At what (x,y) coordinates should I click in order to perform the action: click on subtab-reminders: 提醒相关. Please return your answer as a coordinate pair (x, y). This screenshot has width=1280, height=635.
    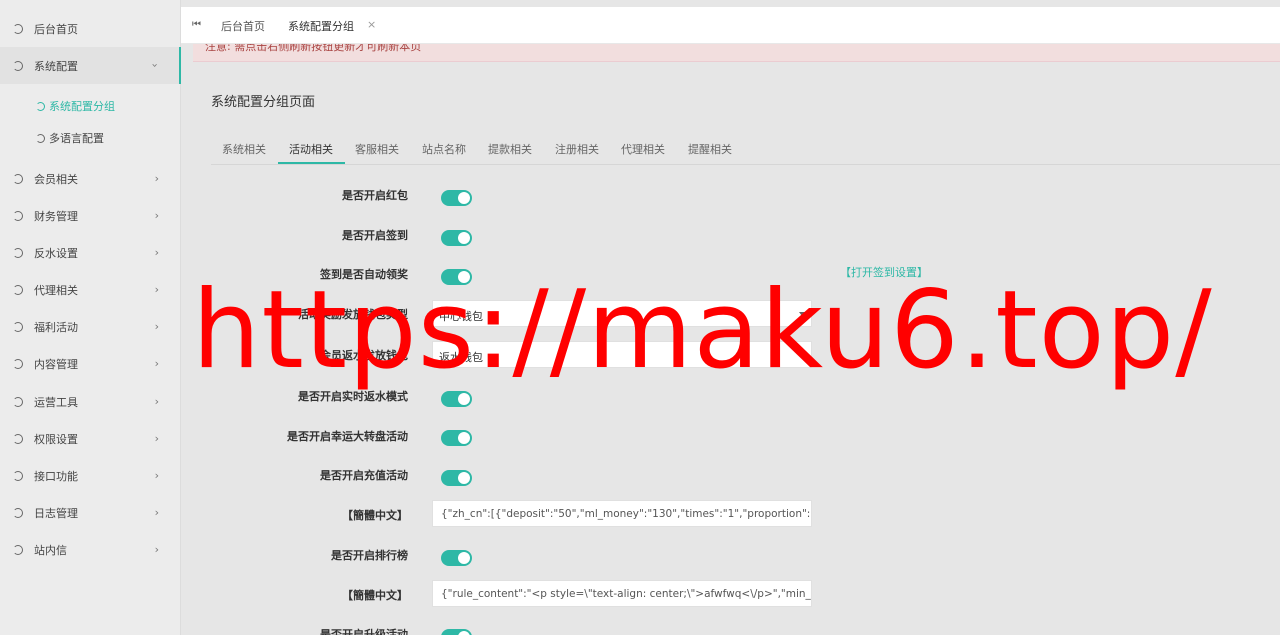
    Looking at the image, I should click on (710, 149).